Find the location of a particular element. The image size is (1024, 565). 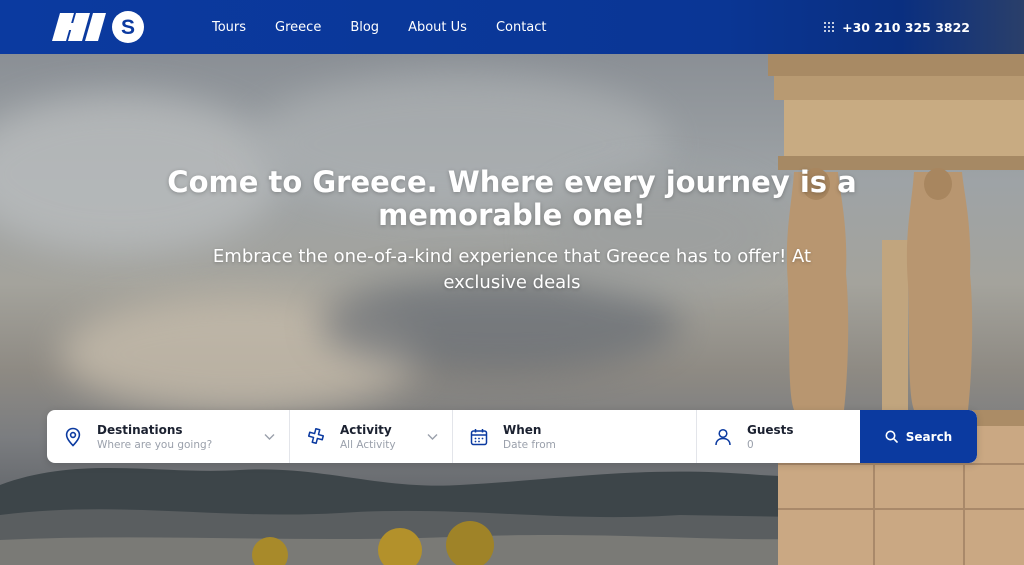

search-button: Search is located at coordinates (918, 436).